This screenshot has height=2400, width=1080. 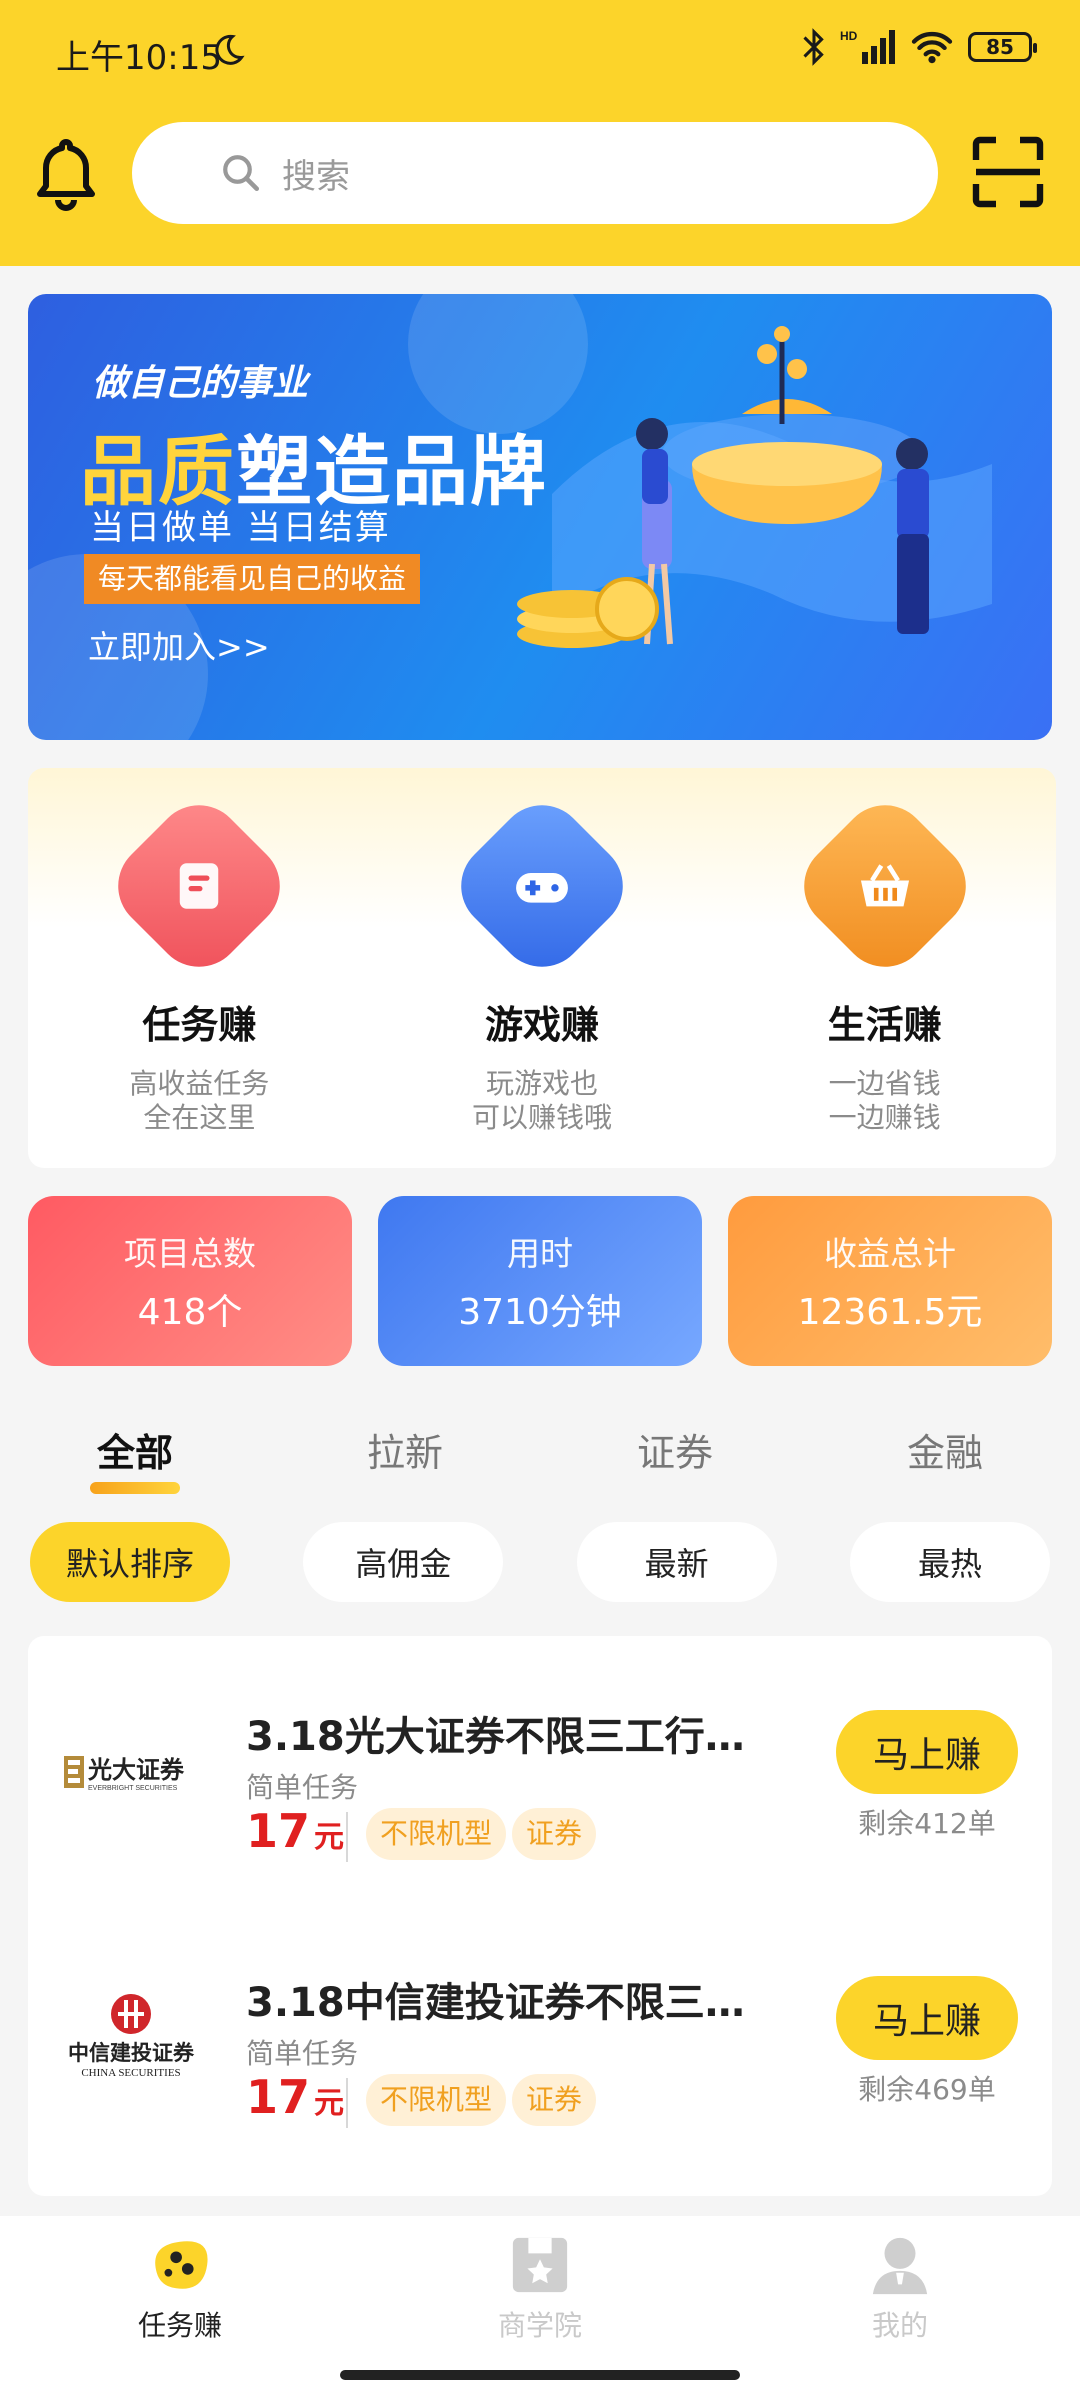 I want to click on sort-newest: 最新, so click(x=676, y=1562).